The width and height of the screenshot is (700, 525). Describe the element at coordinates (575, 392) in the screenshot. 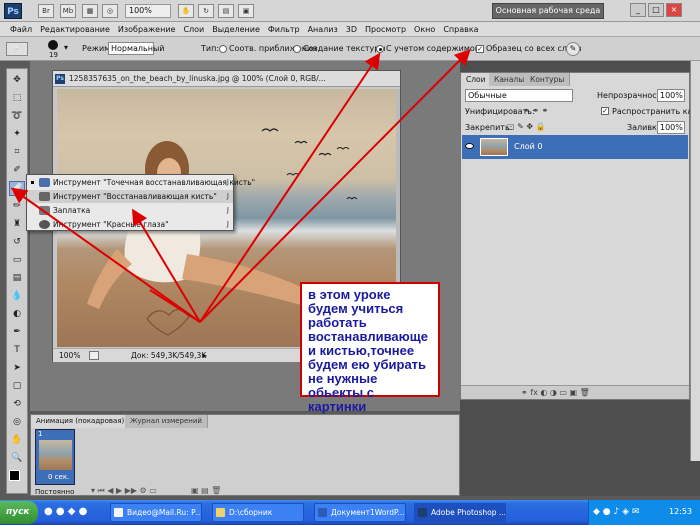

I see `layers-footer-buttons: ⚭ fx ◐ ◑ ▭ ▣ 🗑` at that location.